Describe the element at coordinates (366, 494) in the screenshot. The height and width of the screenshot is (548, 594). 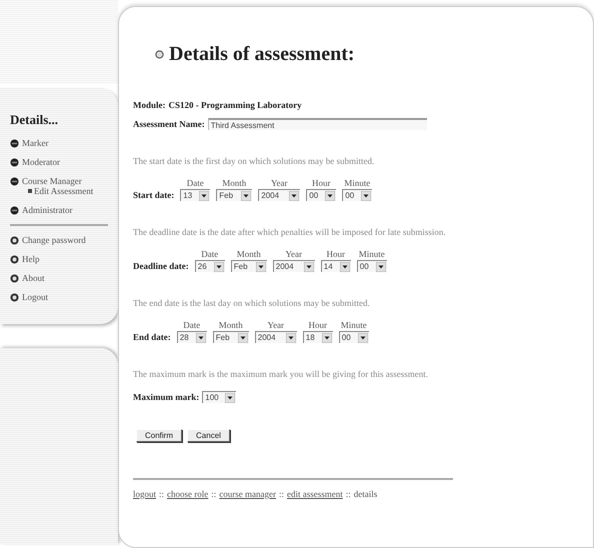
I see `breadcrumb-current: details` at that location.